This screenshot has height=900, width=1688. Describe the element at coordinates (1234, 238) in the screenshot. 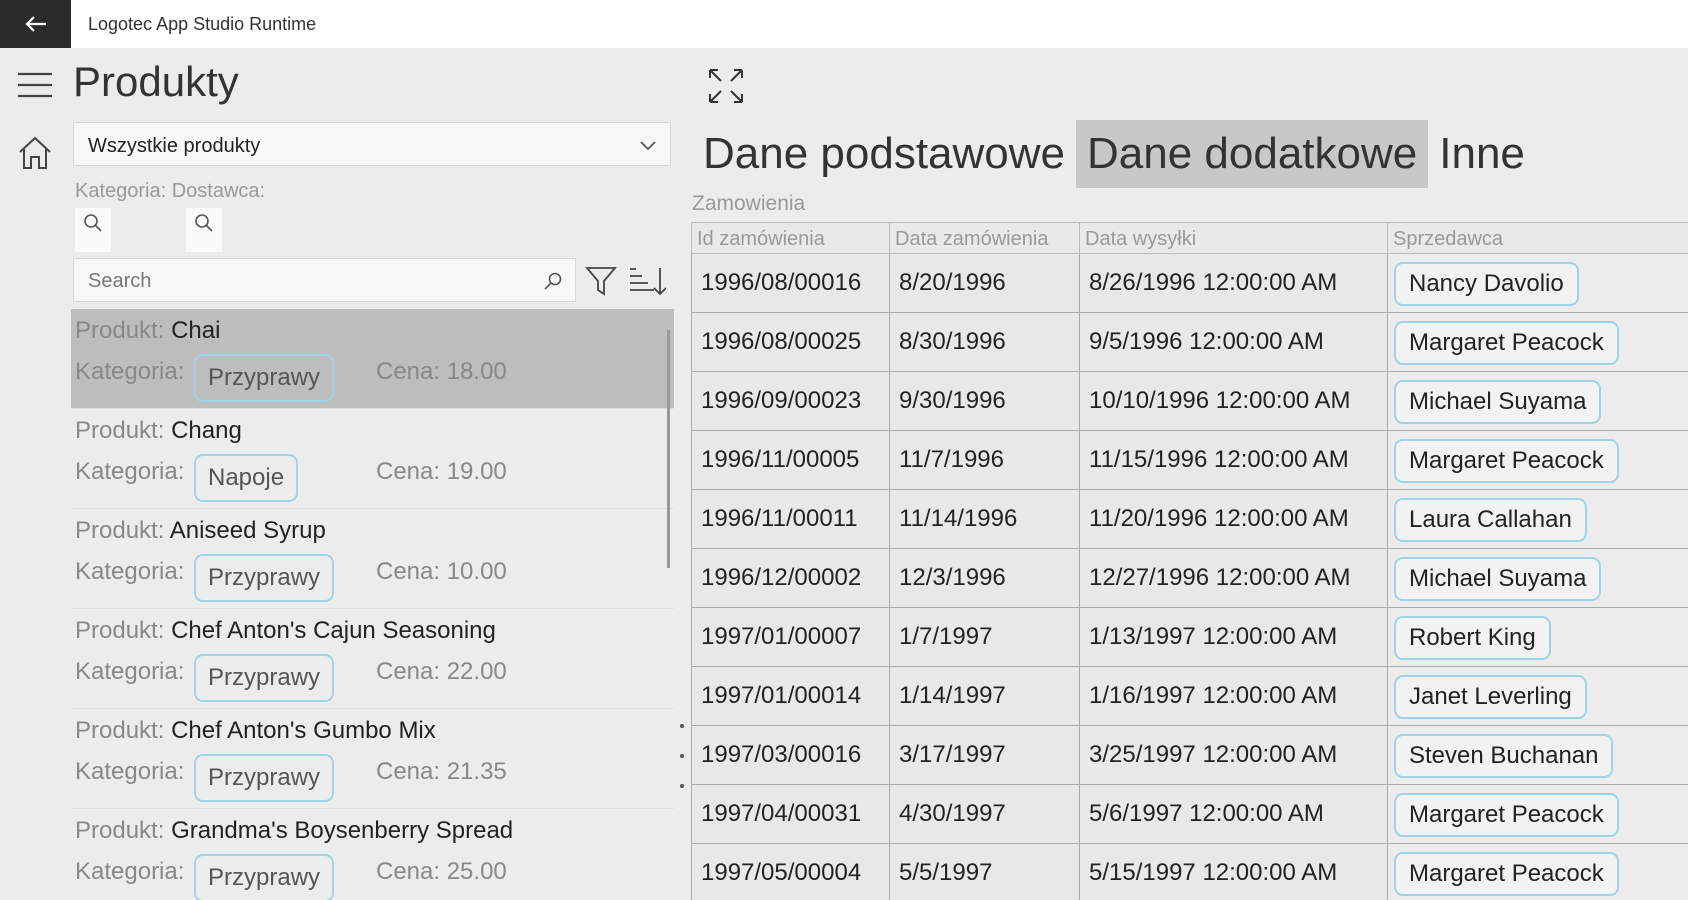

I see `column-header-ship-date: Data wysyłki` at that location.